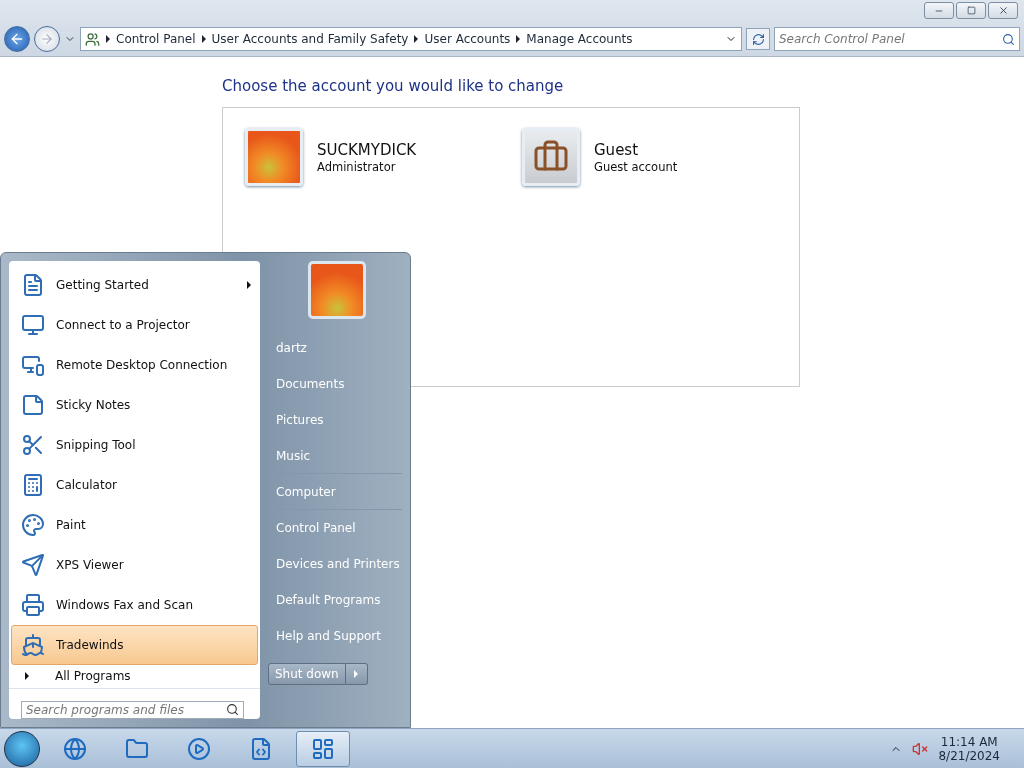 This screenshot has height=768, width=1024. What do you see at coordinates (134, 285) in the screenshot?
I see `program-item: Getting Started` at bounding box center [134, 285].